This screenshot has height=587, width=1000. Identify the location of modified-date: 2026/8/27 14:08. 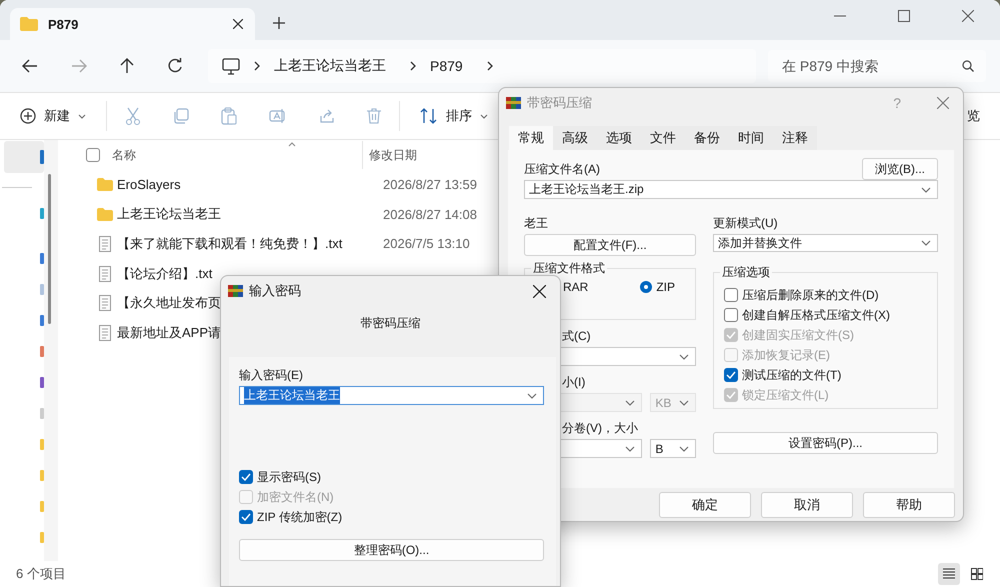
(430, 214).